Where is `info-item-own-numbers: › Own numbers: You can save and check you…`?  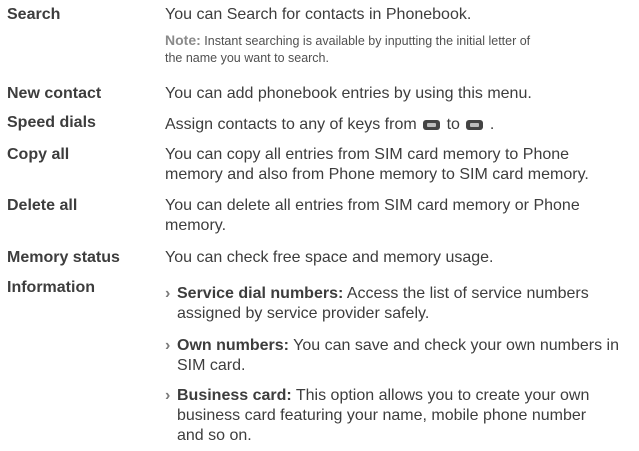
info-item-own-numbers: › Own numbers: You can save and check you… is located at coordinates (400, 356).